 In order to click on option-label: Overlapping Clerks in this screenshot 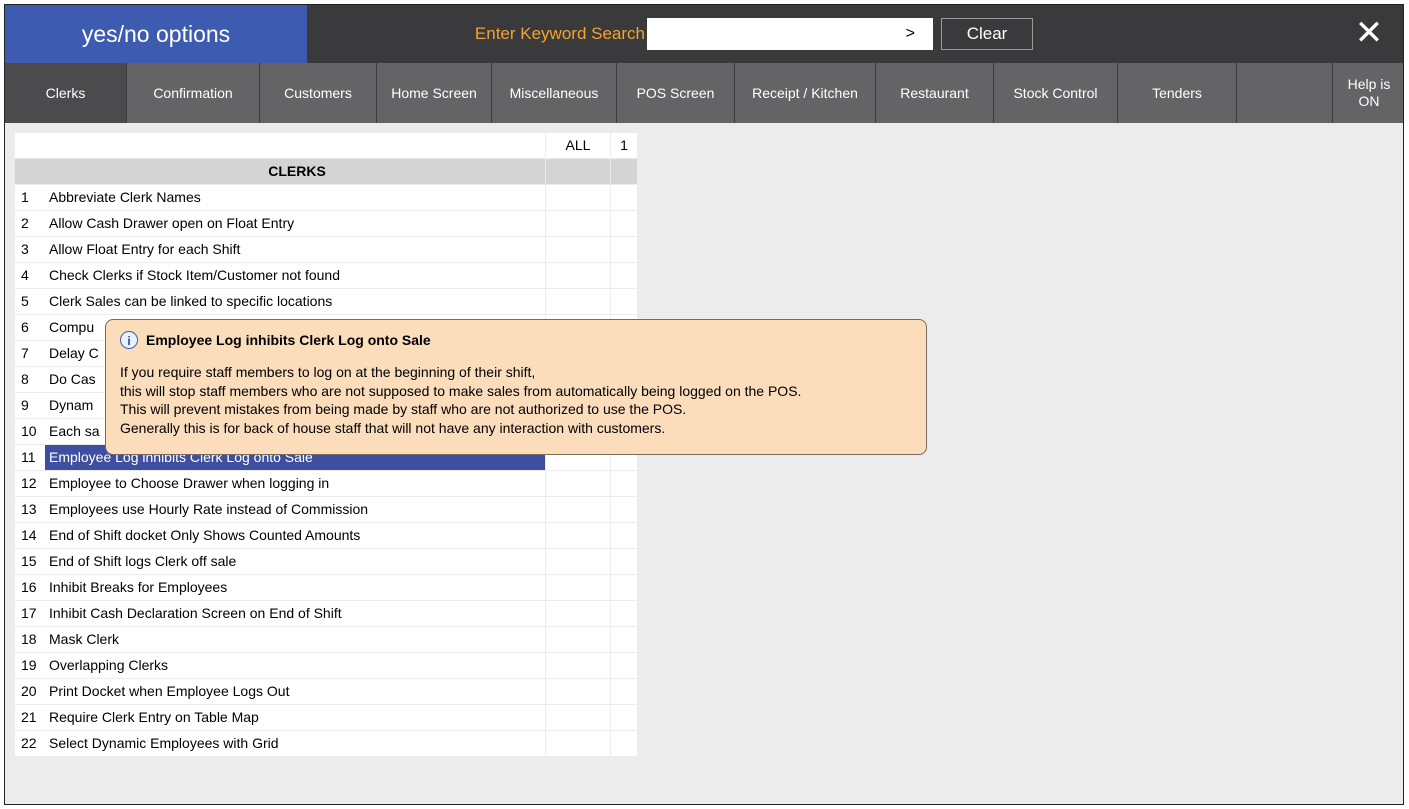, I will do `click(295, 665)`.